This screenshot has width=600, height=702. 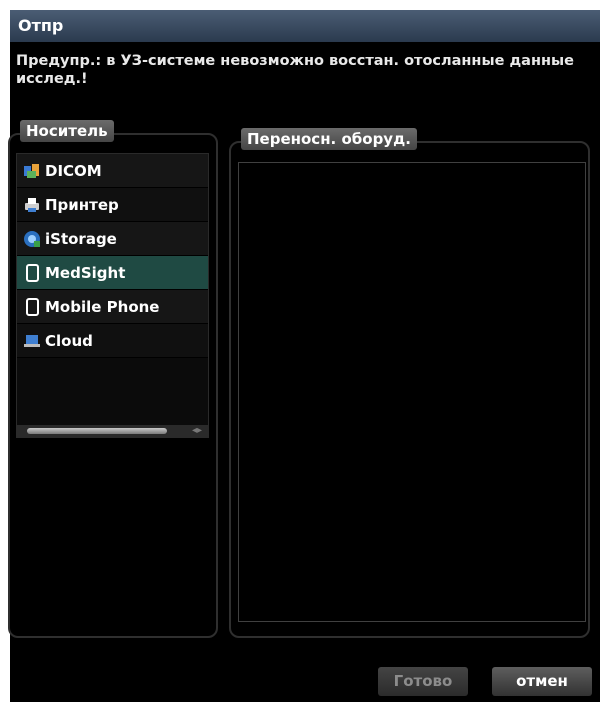 What do you see at coordinates (97, 431) in the screenshot?
I see `scrollbar-thumb` at bounding box center [97, 431].